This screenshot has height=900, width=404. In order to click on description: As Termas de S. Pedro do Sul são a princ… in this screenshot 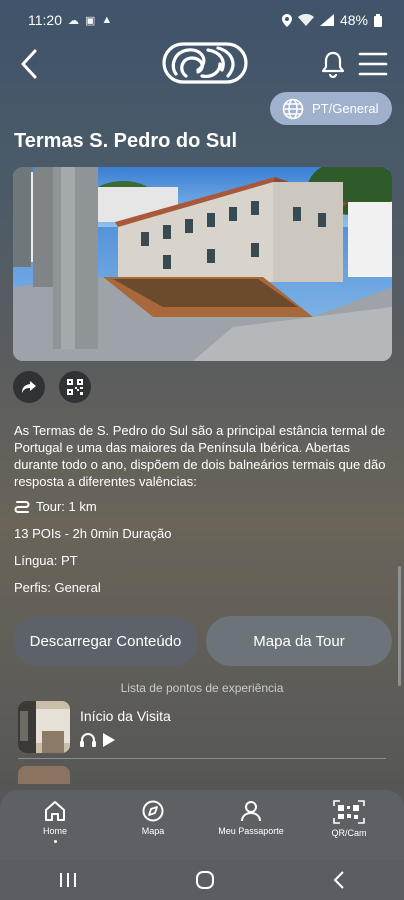, I will do `click(200, 456)`.